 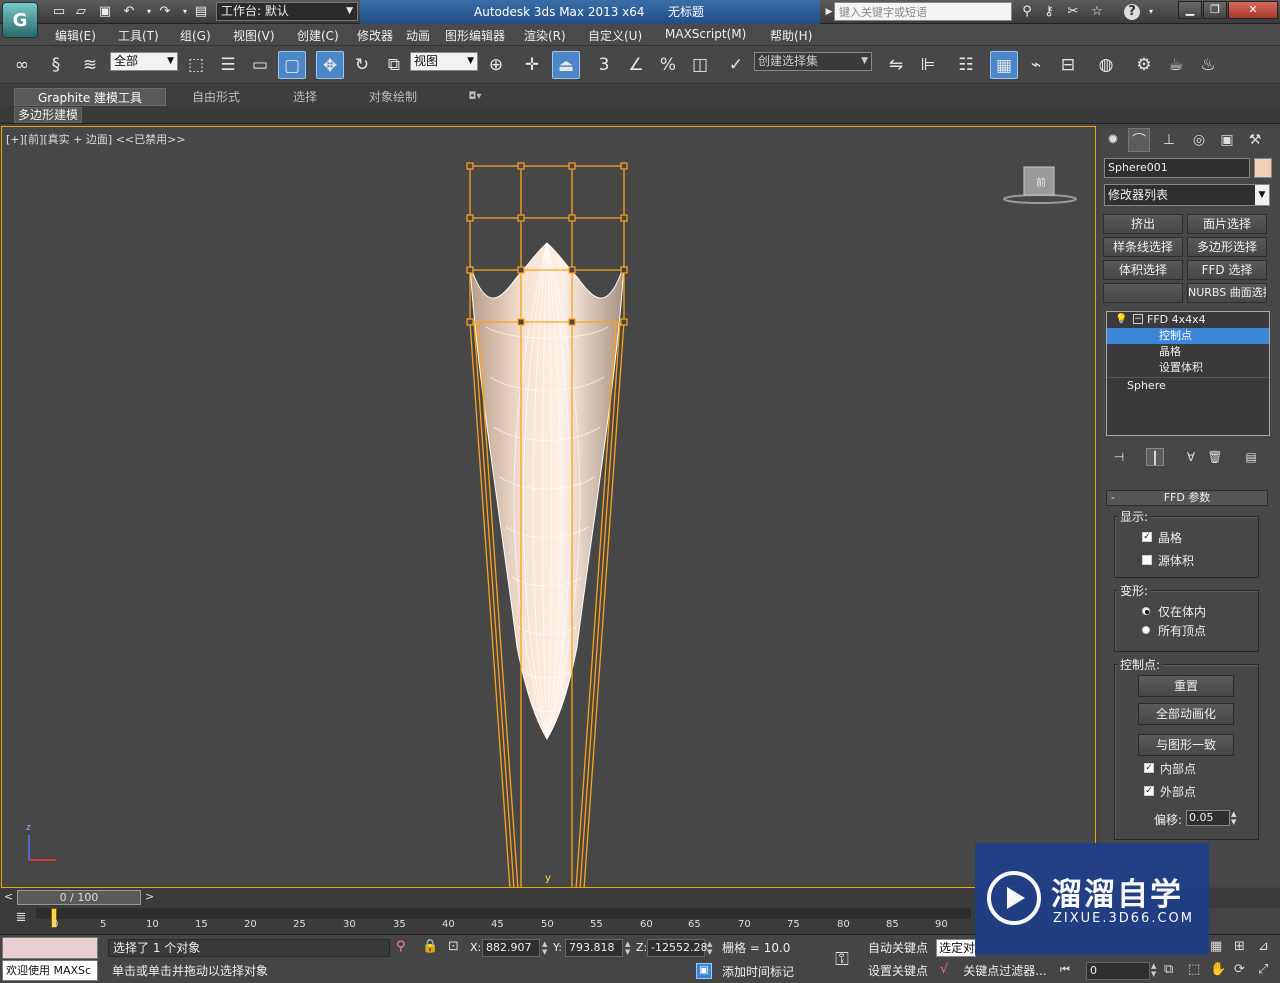 I want to click on reference-coord-dropdown: 视图 ▼, so click(x=444, y=61).